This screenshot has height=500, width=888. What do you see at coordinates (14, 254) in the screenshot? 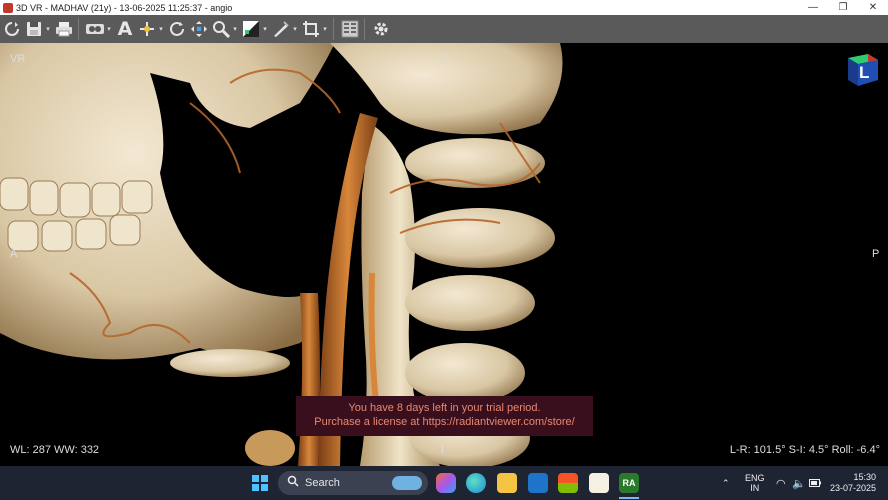
I see `orientation-anterior: A` at bounding box center [14, 254].